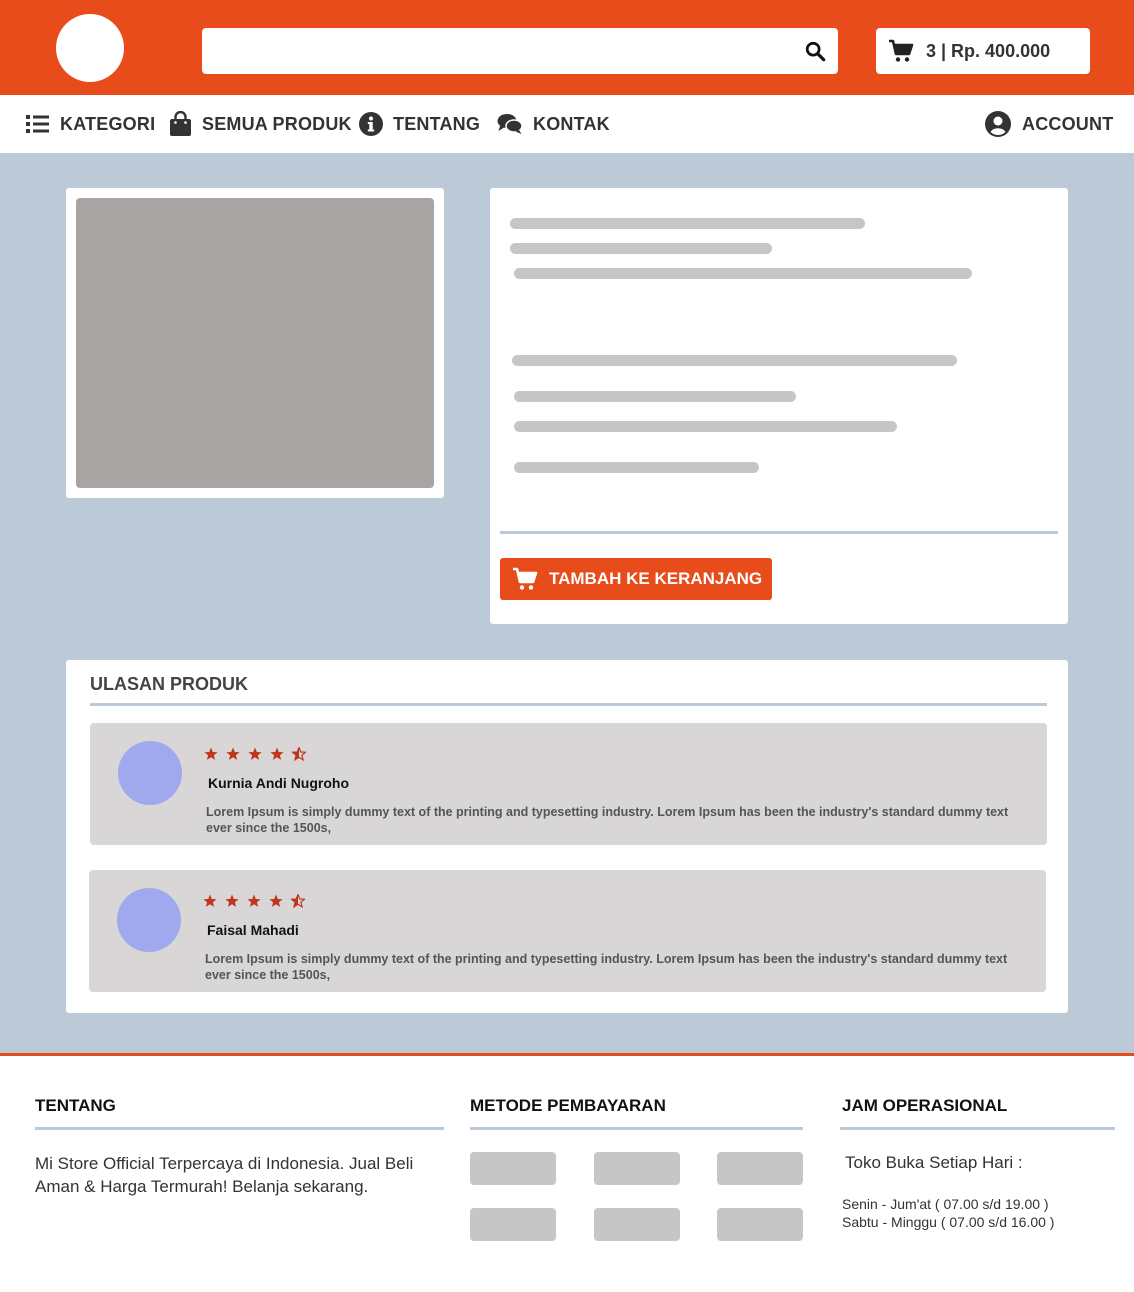  I want to click on reviewer-name: Faisal Mahadi, so click(253, 930).